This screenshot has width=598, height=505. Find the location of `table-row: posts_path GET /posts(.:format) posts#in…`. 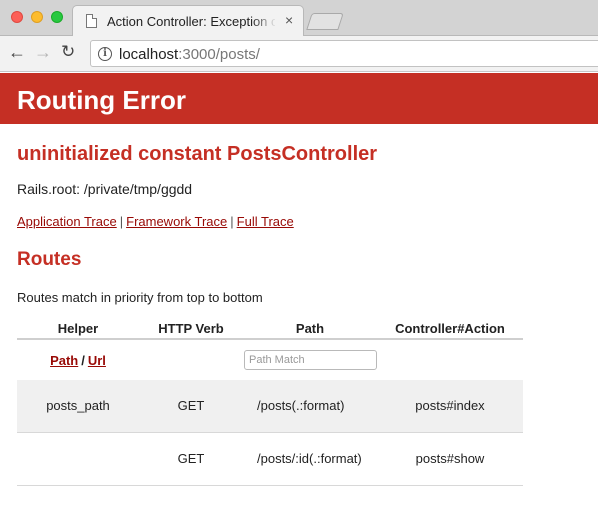

table-row: posts_path GET /posts(.:format) posts#in… is located at coordinates (270, 406).